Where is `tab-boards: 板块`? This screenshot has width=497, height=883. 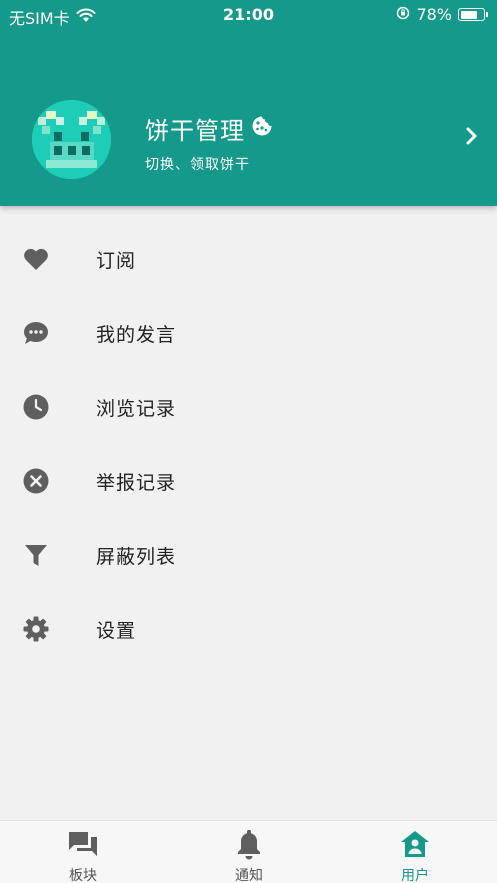
tab-boards: 板块 is located at coordinates (83, 852).